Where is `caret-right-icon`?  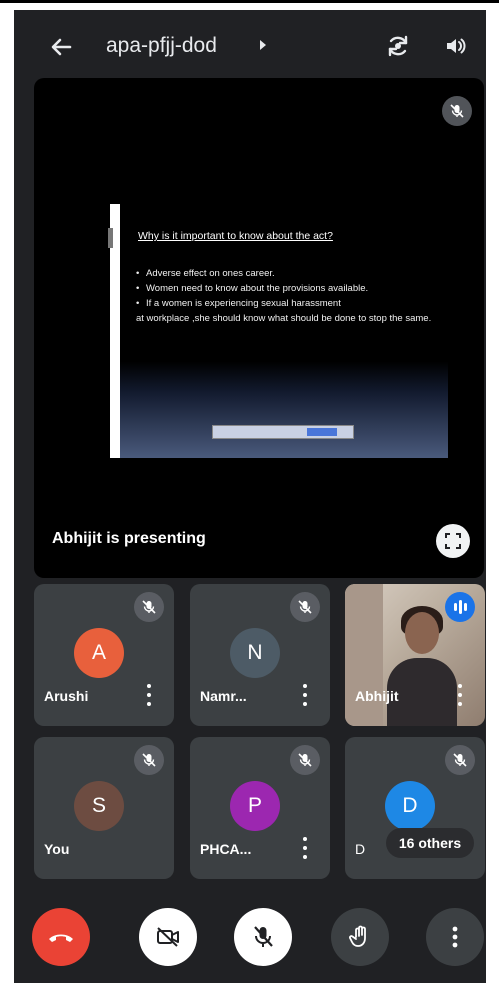 caret-right-icon is located at coordinates (263, 45).